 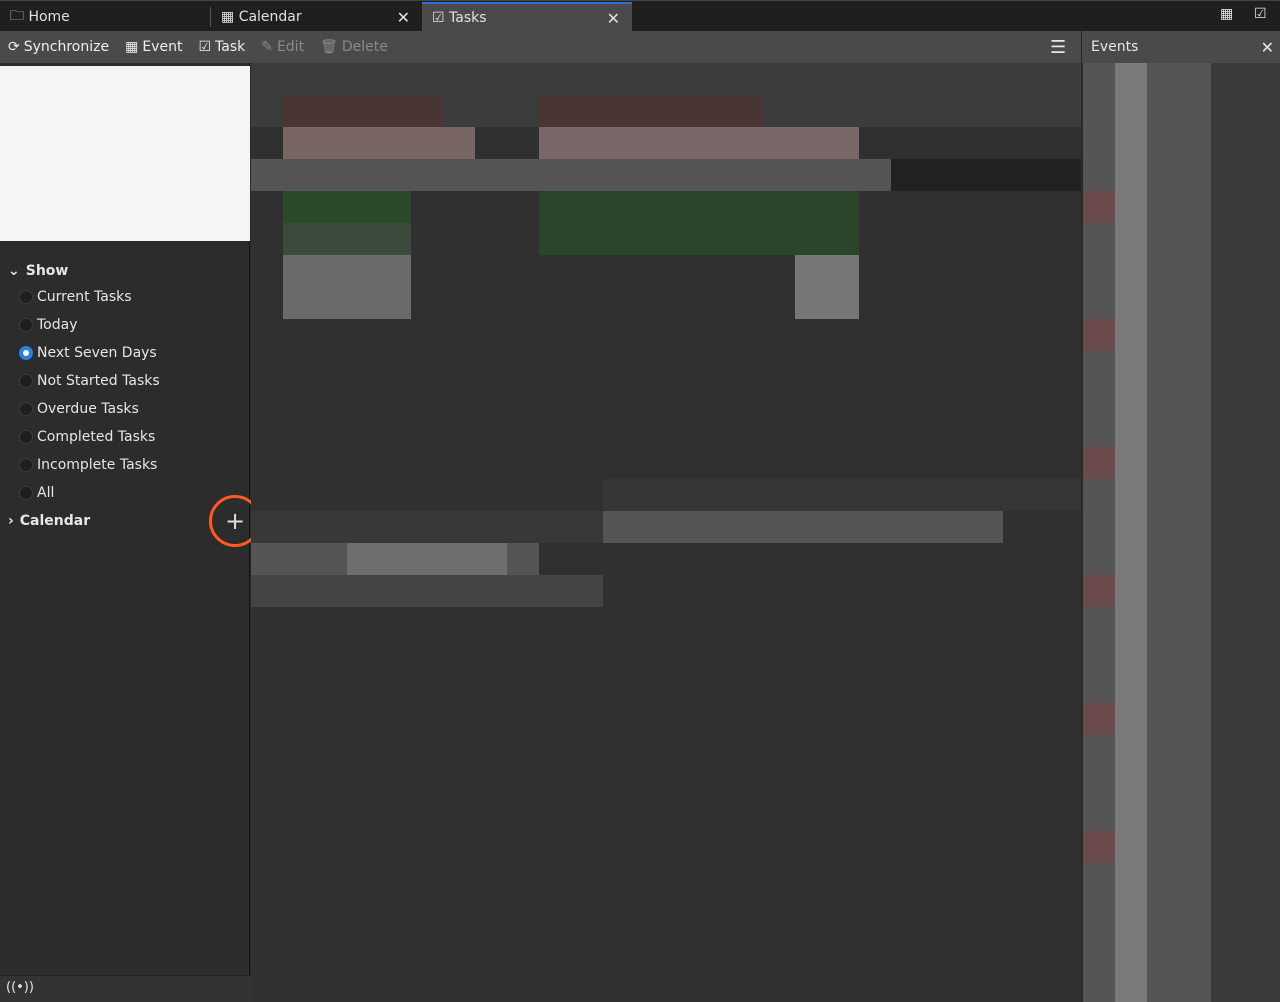 I want to click on trash-icon: 🗑, so click(x=329, y=47).